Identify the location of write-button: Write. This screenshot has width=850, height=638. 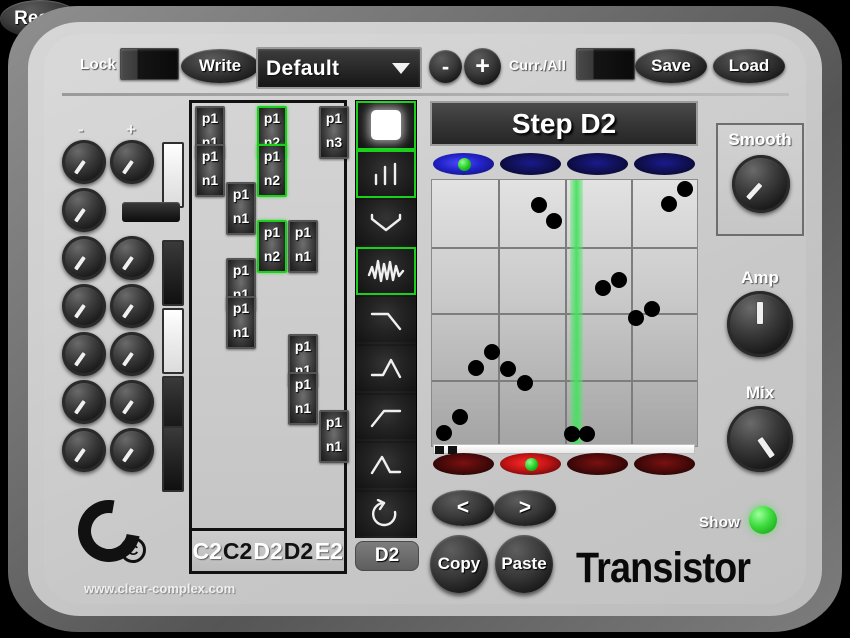
(220, 66).